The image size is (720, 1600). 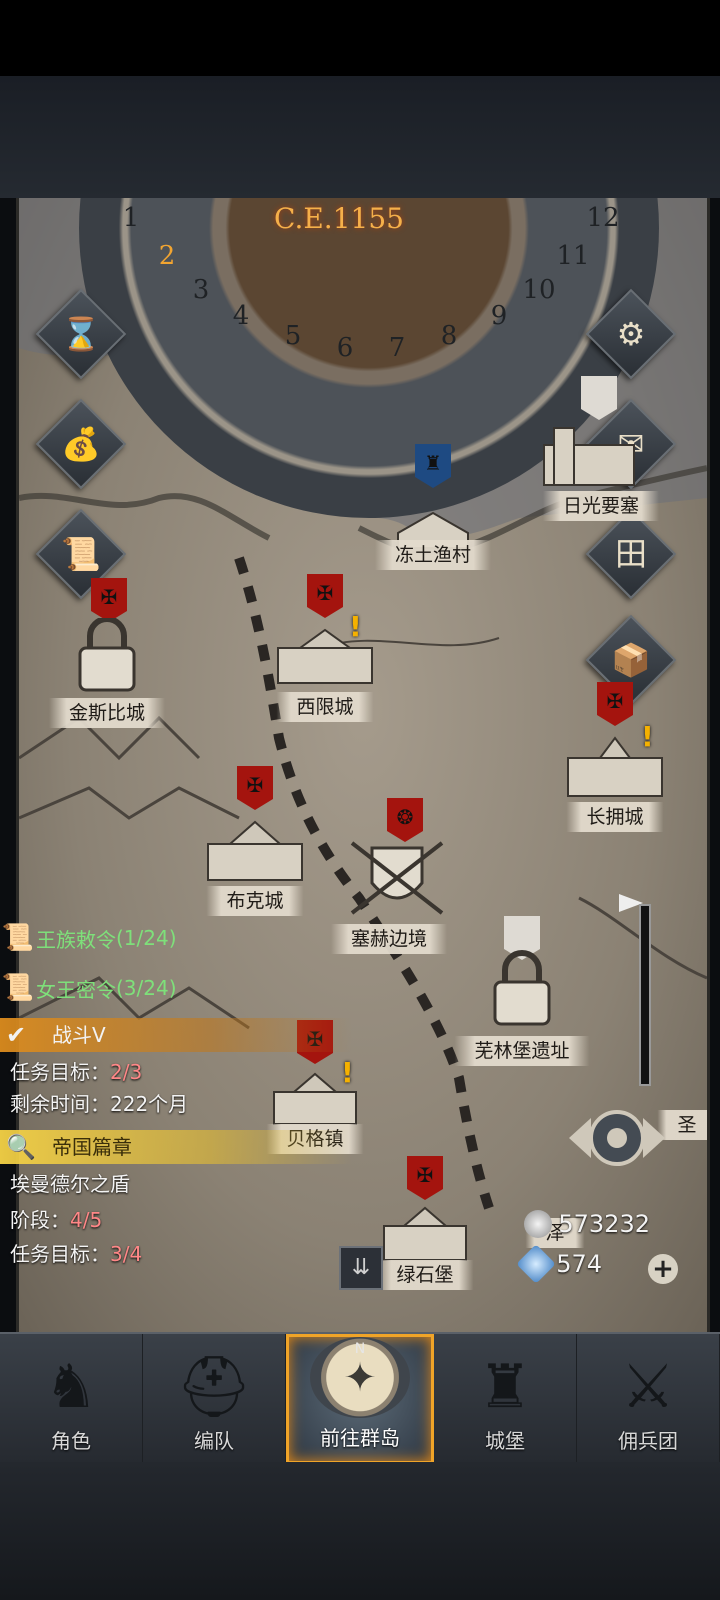 I want to click on zoom-slider, so click(x=645, y=995).